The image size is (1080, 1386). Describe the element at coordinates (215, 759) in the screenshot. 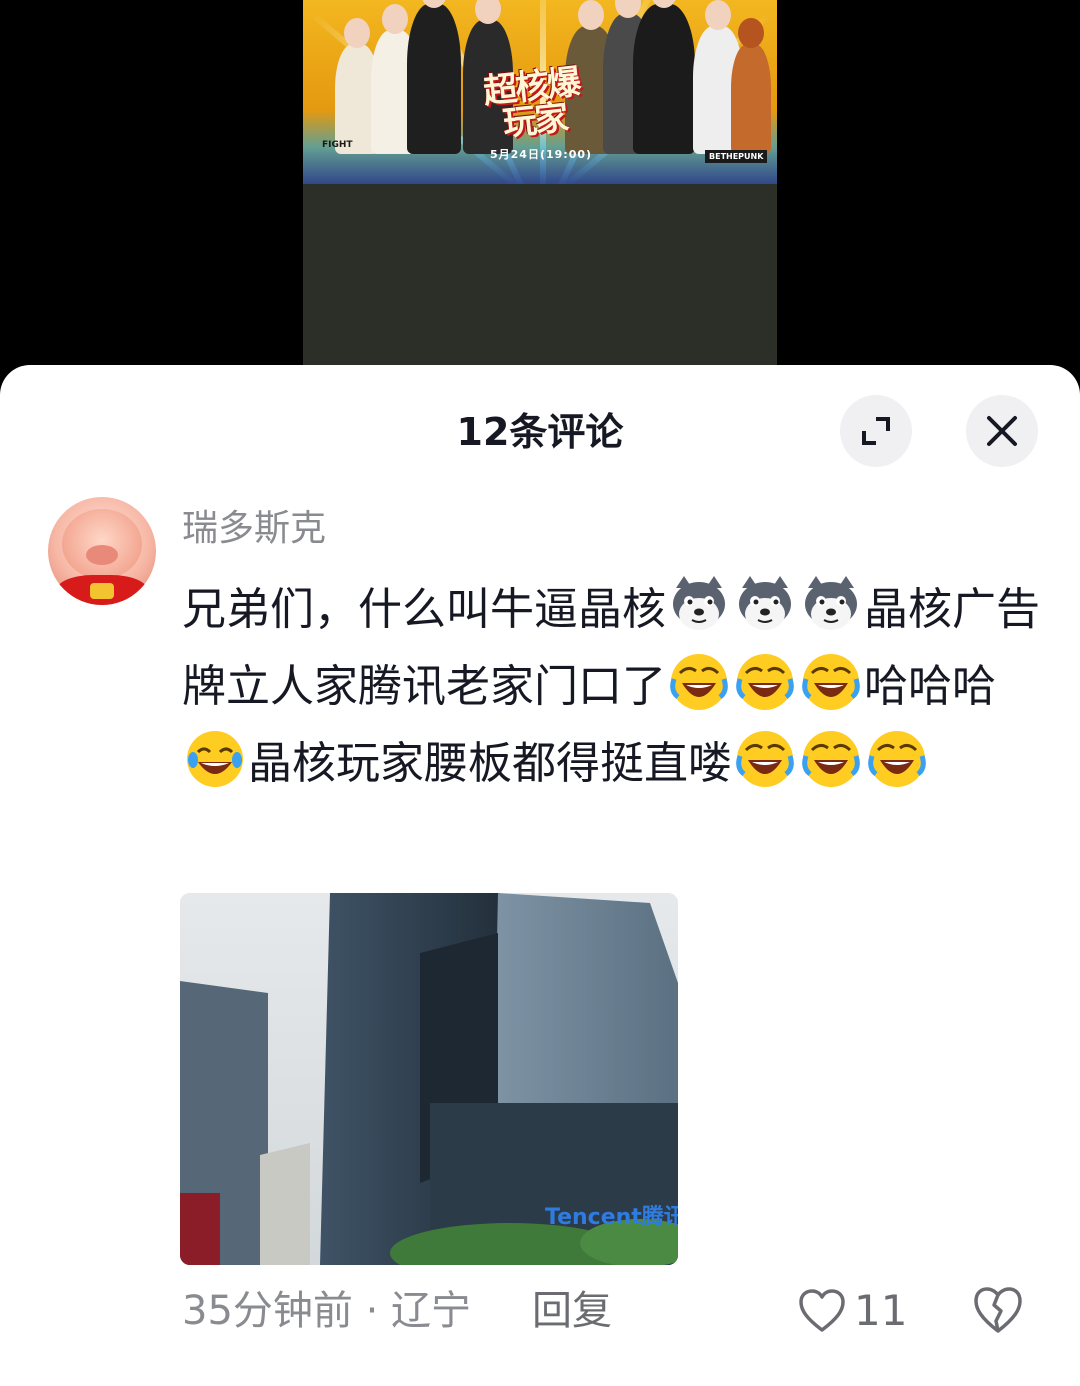

I see `tears-of-joy-emoji-icon` at that location.